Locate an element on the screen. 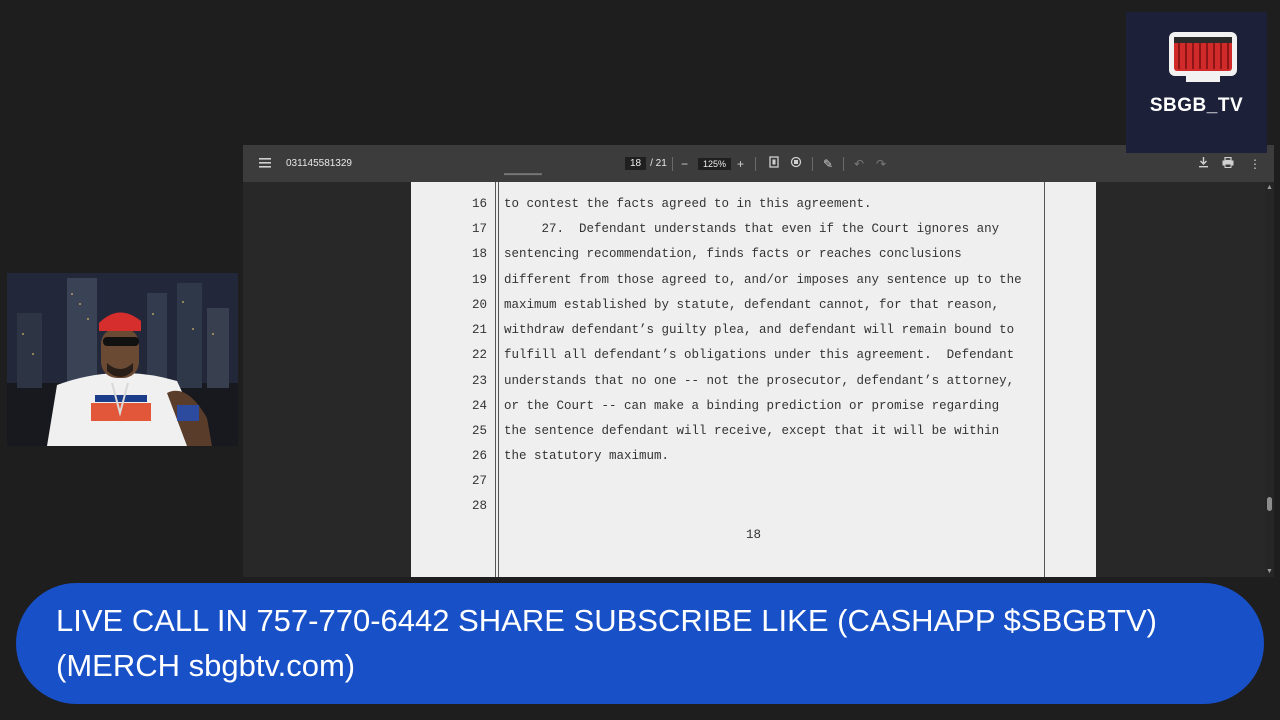  fit-page-icon is located at coordinates (774, 163).